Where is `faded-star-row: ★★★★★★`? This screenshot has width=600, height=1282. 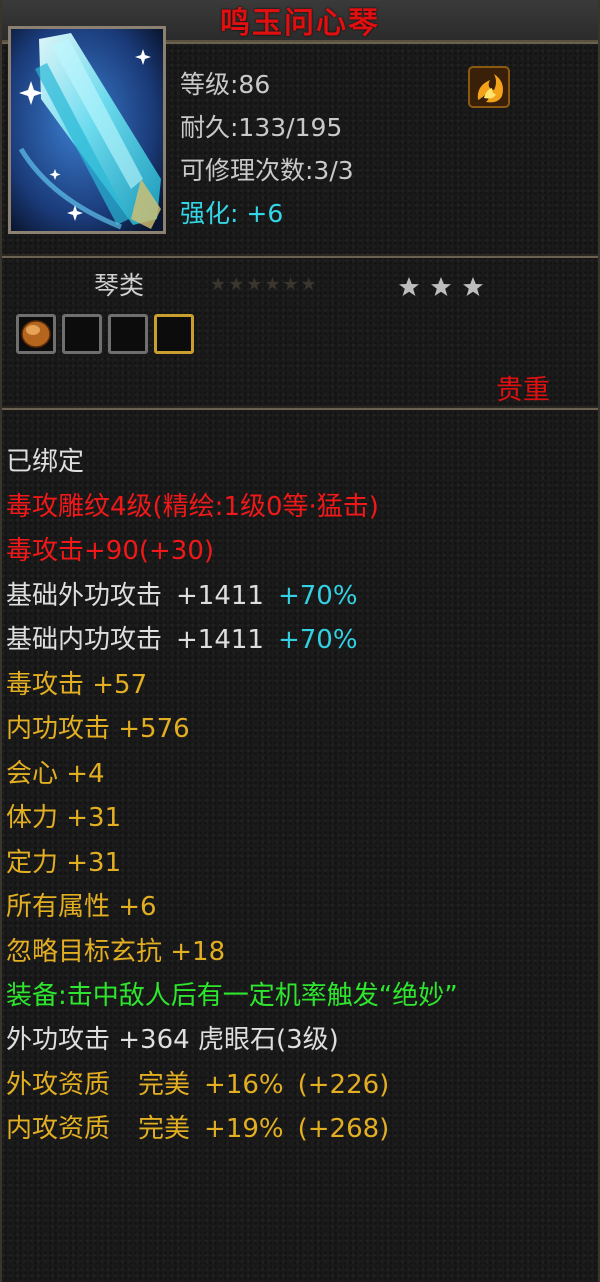
faded-star-row: ★★★★★★ is located at coordinates (264, 284).